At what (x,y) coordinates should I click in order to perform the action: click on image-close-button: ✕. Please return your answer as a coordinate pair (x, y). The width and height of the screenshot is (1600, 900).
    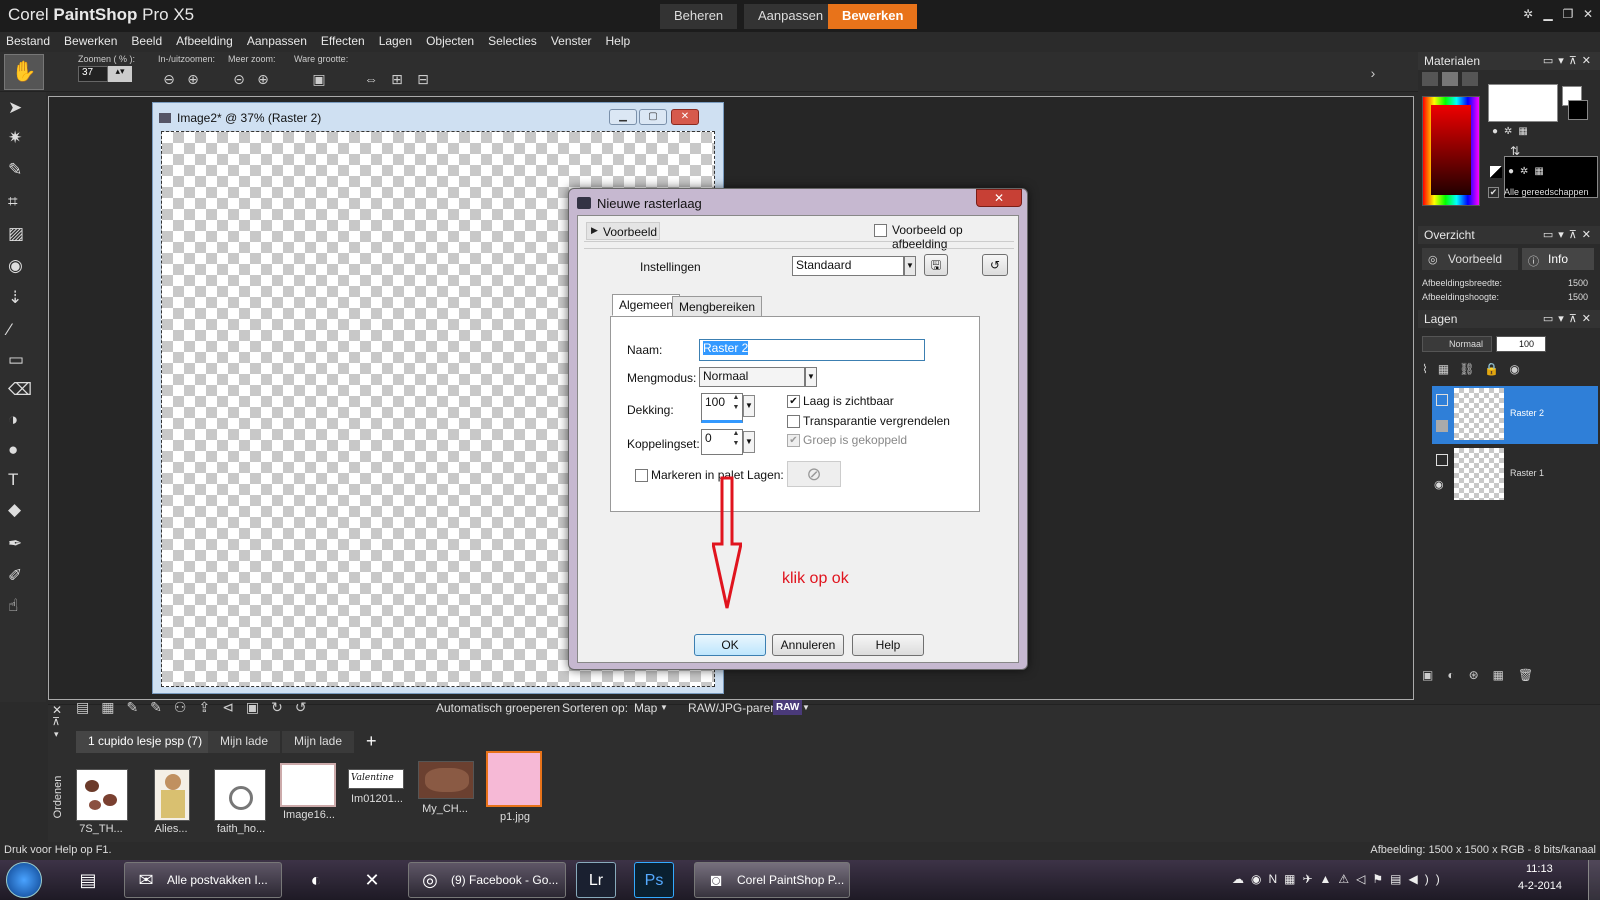
    Looking at the image, I should click on (685, 117).